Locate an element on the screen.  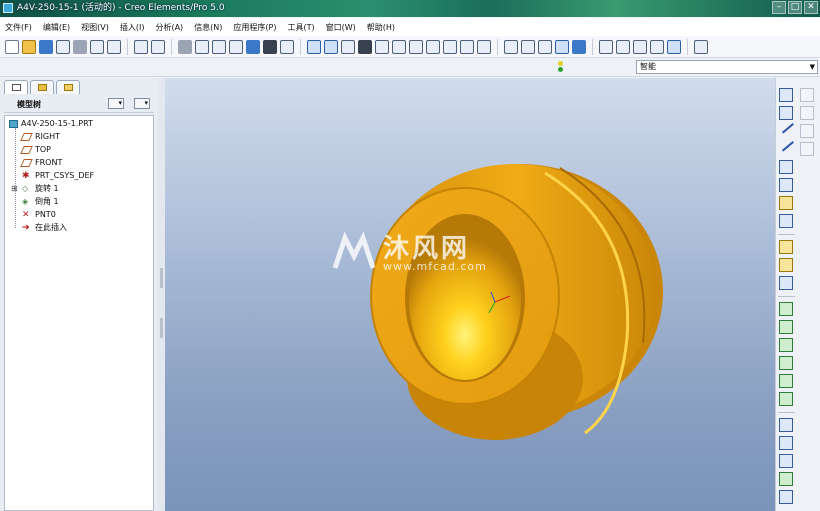
round-tool-icon is located at coordinates (786, 381).